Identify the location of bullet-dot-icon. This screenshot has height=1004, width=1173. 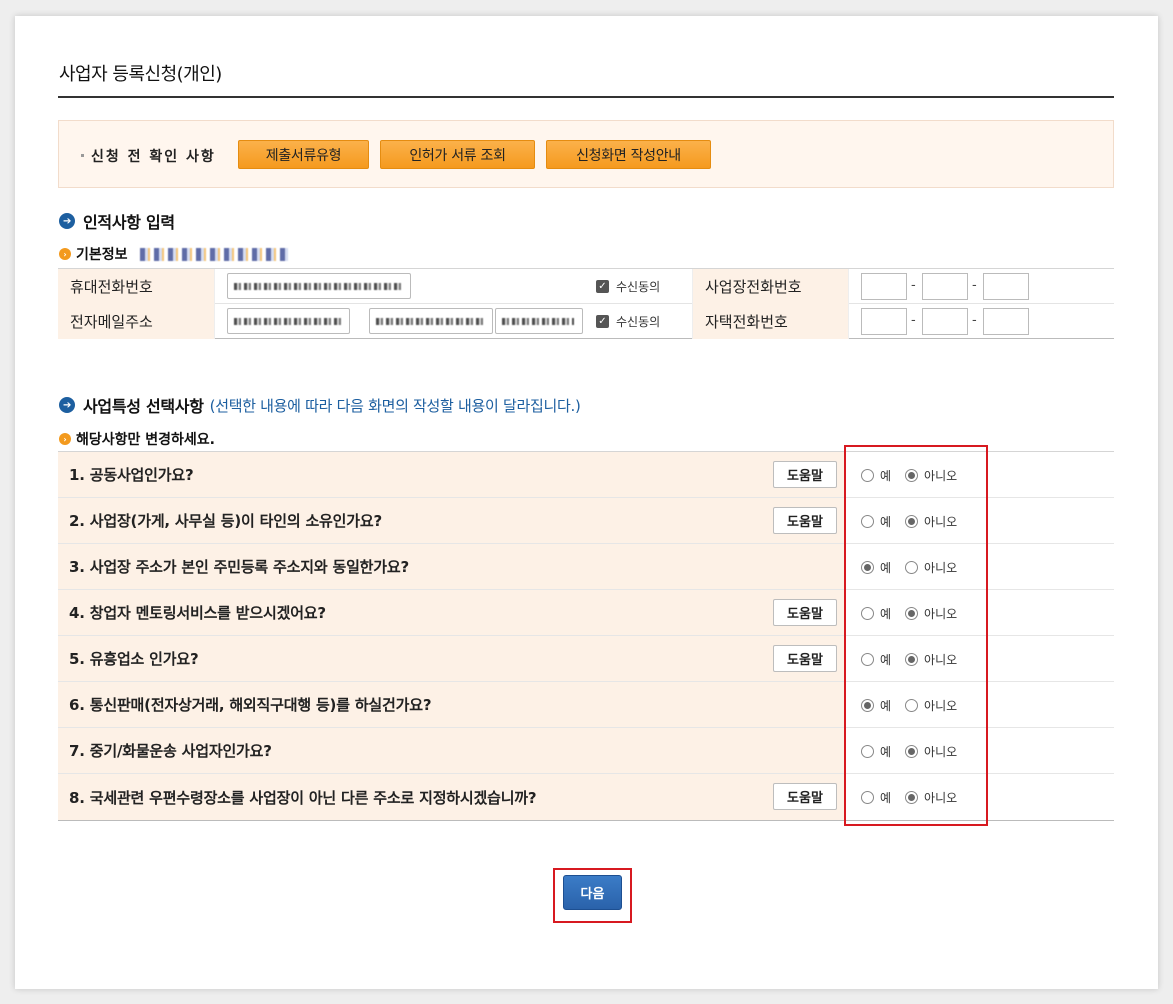
(82, 155).